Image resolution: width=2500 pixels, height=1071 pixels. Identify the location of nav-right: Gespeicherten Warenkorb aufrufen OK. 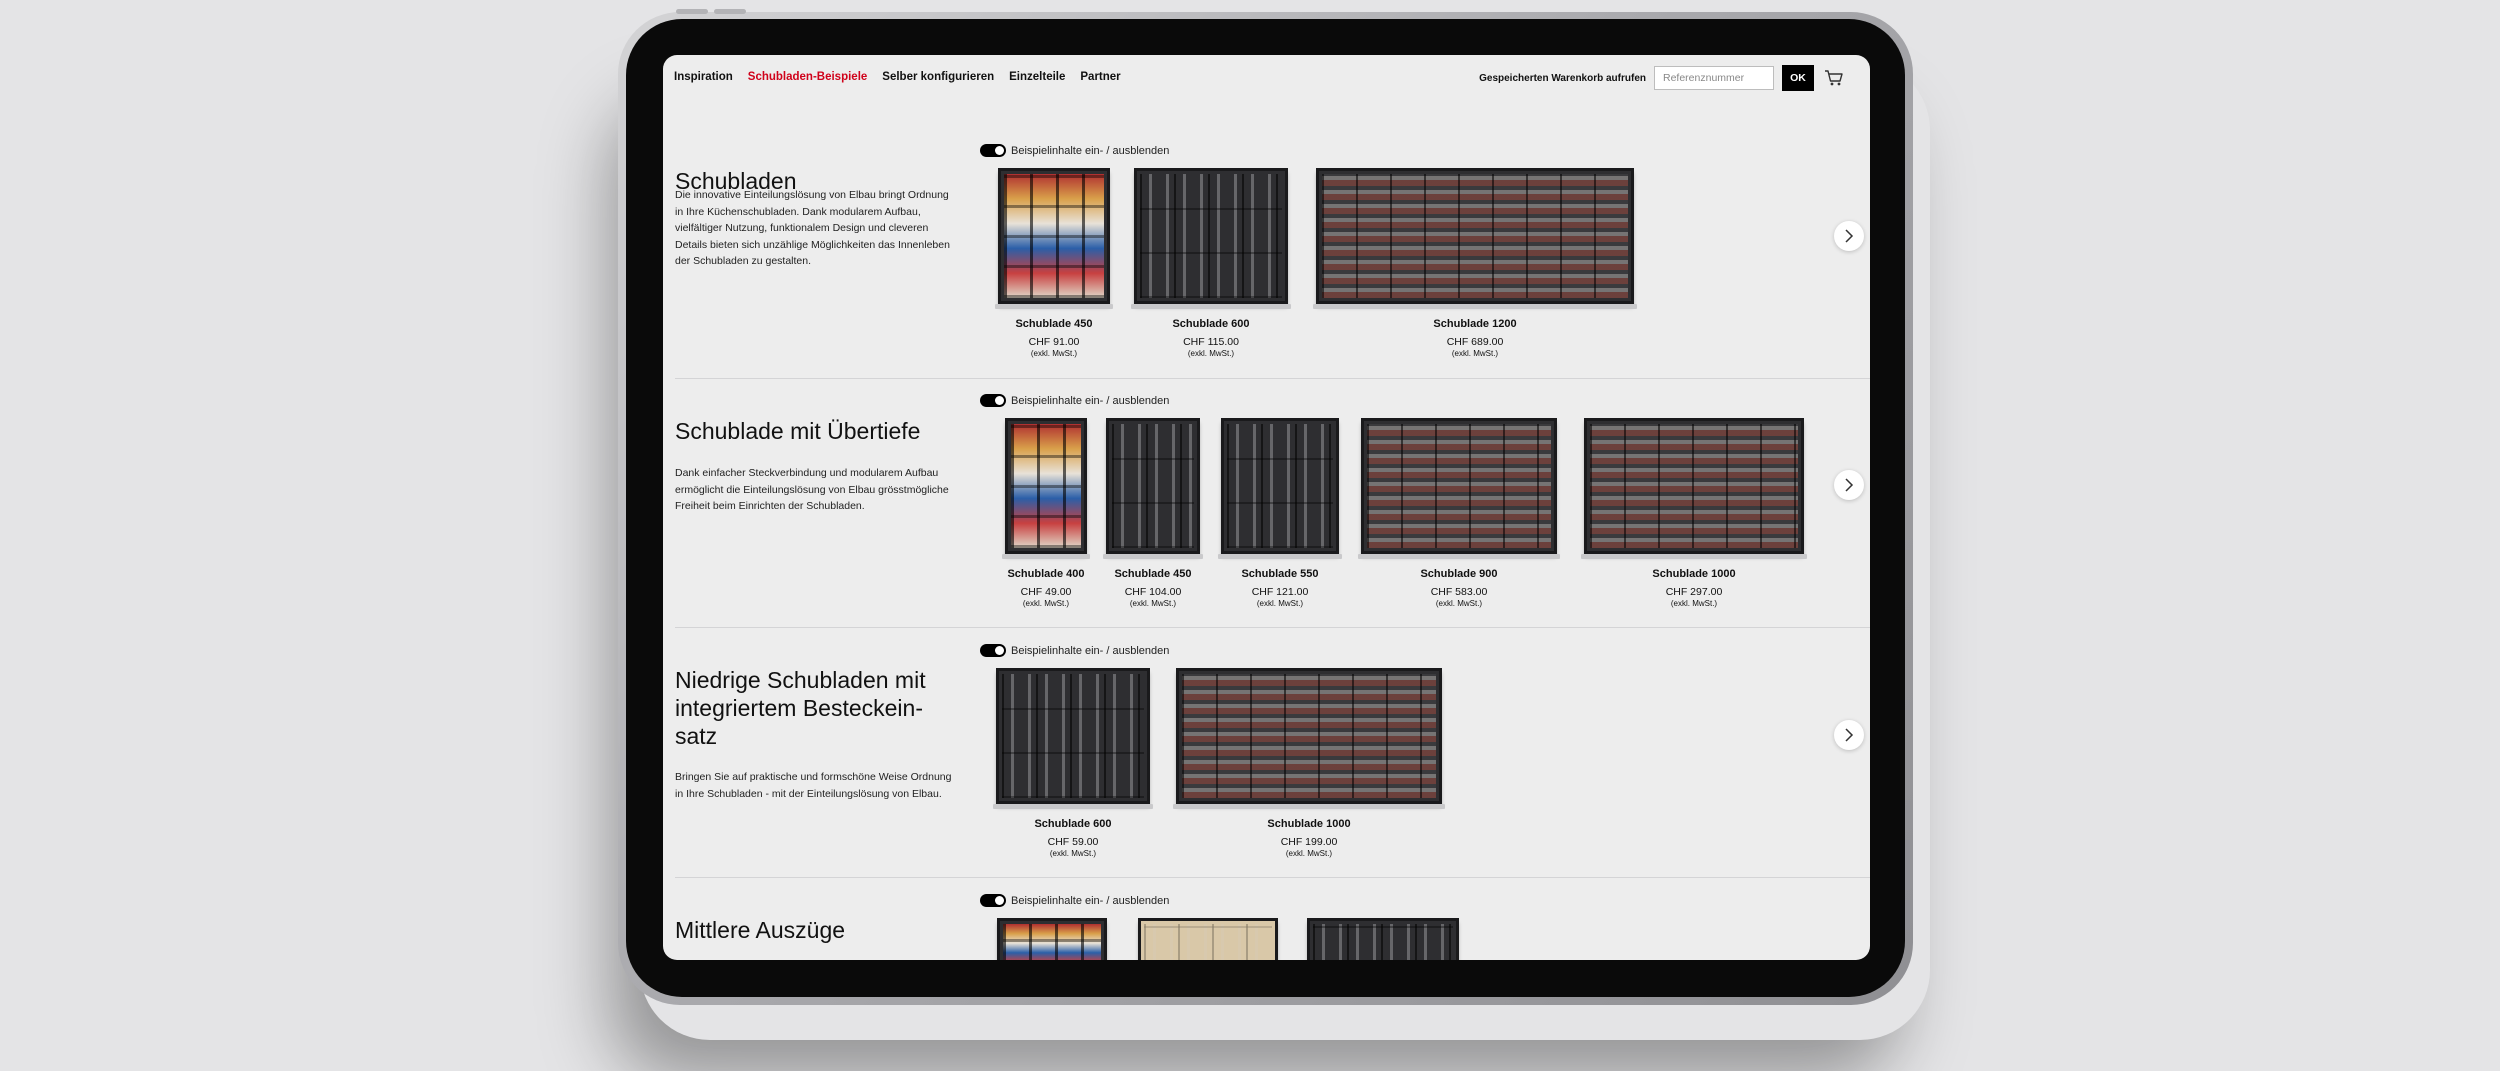
(1661, 78).